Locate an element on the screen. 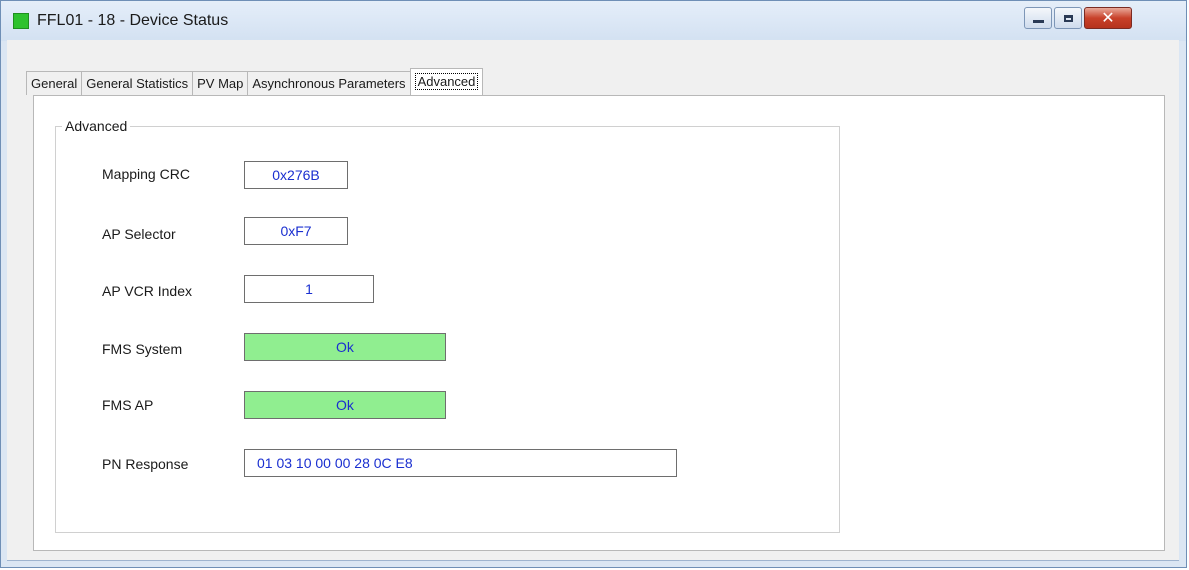 The width and height of the screenshot is (1189, 570). tab-label: Asynchronous Parameters is located at coordinates (329, 83).